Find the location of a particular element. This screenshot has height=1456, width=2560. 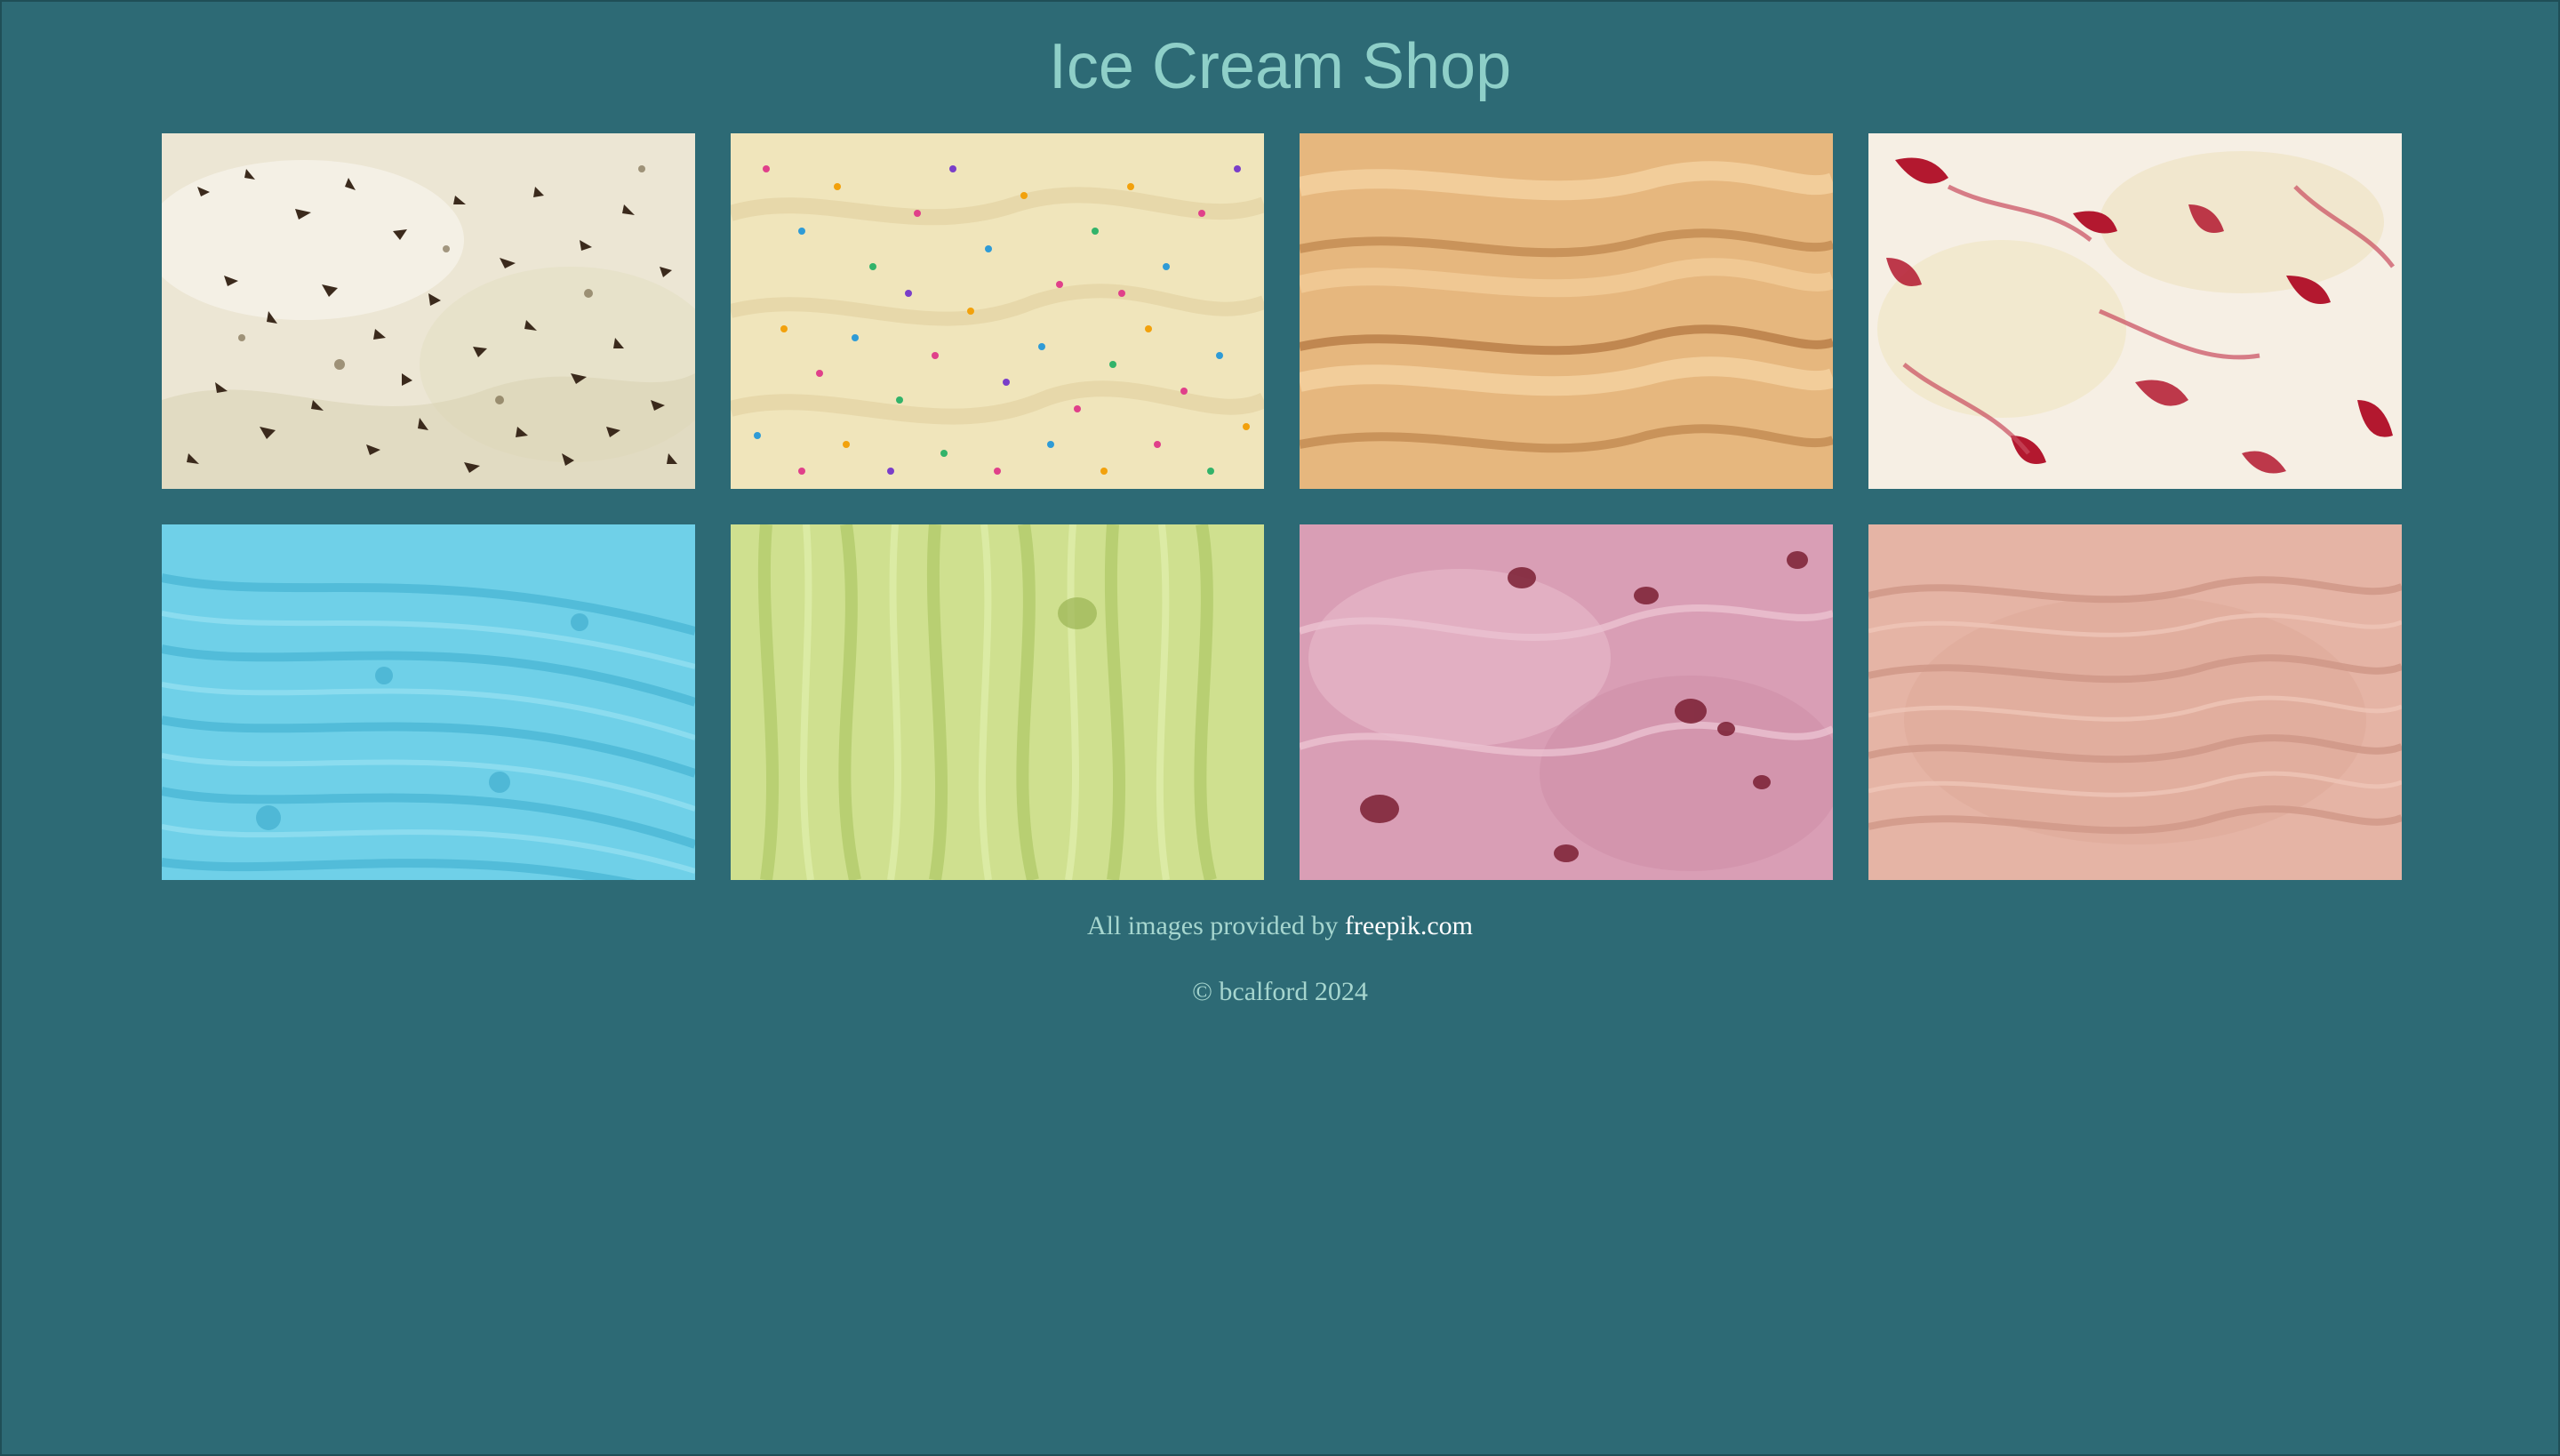

gallery-image-cherry-swirl is located at coordinates (2135, 311).